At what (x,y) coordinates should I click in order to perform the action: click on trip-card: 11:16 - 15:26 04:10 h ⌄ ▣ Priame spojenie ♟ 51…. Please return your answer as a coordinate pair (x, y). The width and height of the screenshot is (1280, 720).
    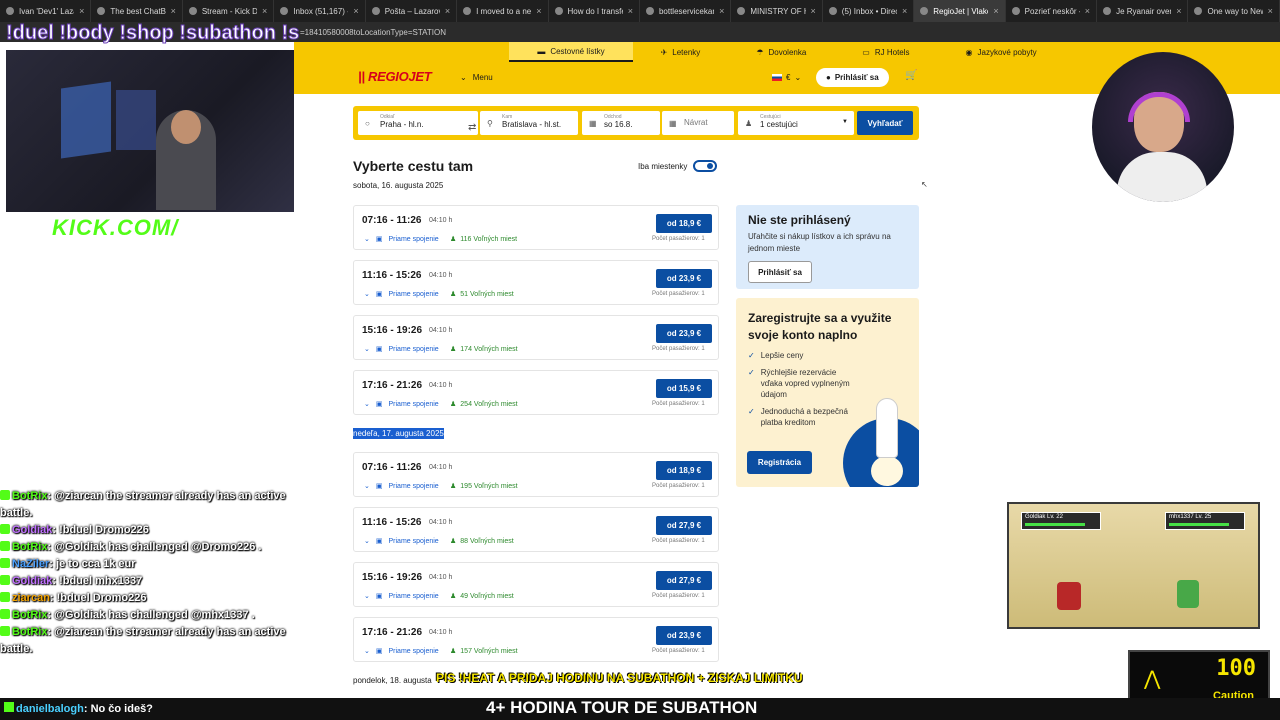
    Looking at the image, I should click on (536, 282).